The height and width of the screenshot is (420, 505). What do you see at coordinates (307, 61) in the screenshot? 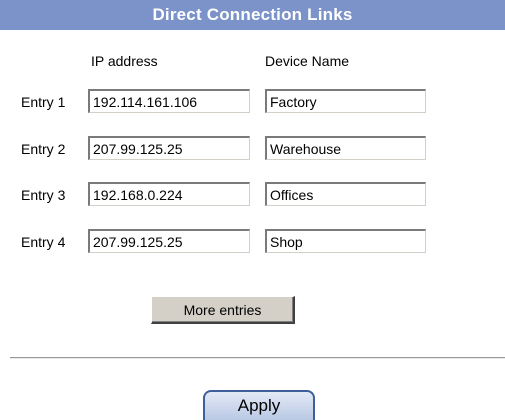
I see `device-name-column-header: Device Name` at bounding box center [307, 61].